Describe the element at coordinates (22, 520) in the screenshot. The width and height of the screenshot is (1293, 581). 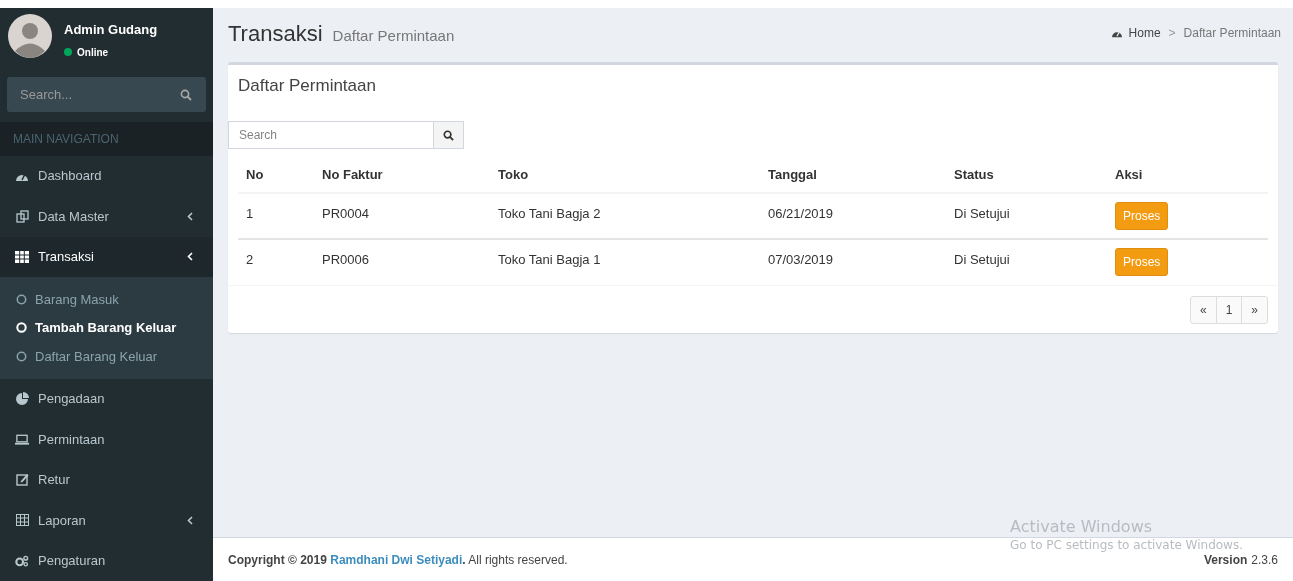
I see `table-icon` at that location.